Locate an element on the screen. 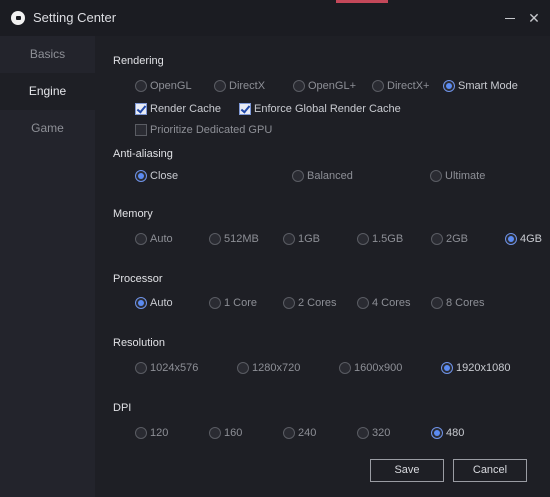 The height and width of the screenshot is (497, 550). radio-processor-auto: Auto is located at coordinates (154, 303).